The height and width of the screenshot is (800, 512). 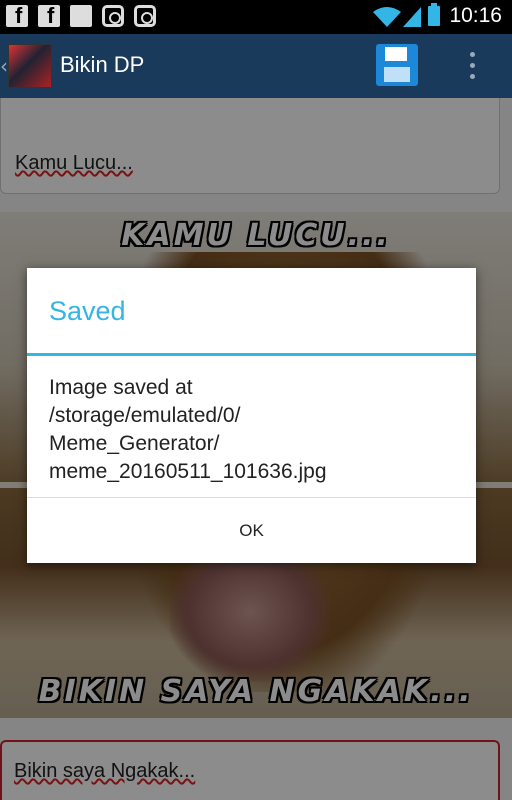 I want to click on dialog-message-line: meme_20160511_101636.jpg, so click(x=188, y=471).